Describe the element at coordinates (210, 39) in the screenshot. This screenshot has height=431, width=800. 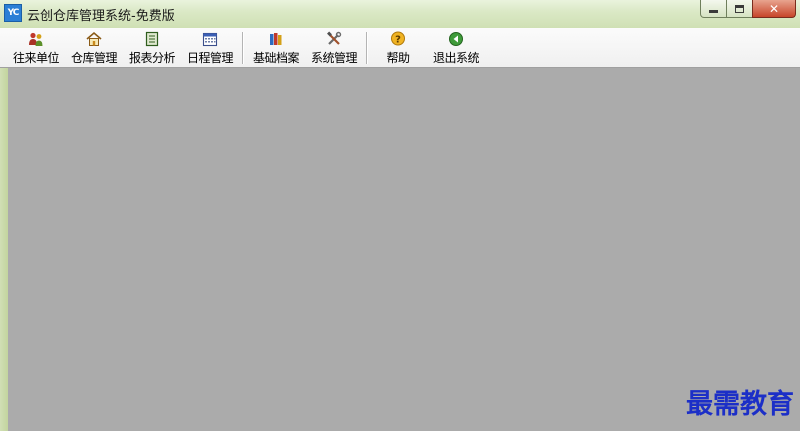
I see `calendar-icon` at that location.